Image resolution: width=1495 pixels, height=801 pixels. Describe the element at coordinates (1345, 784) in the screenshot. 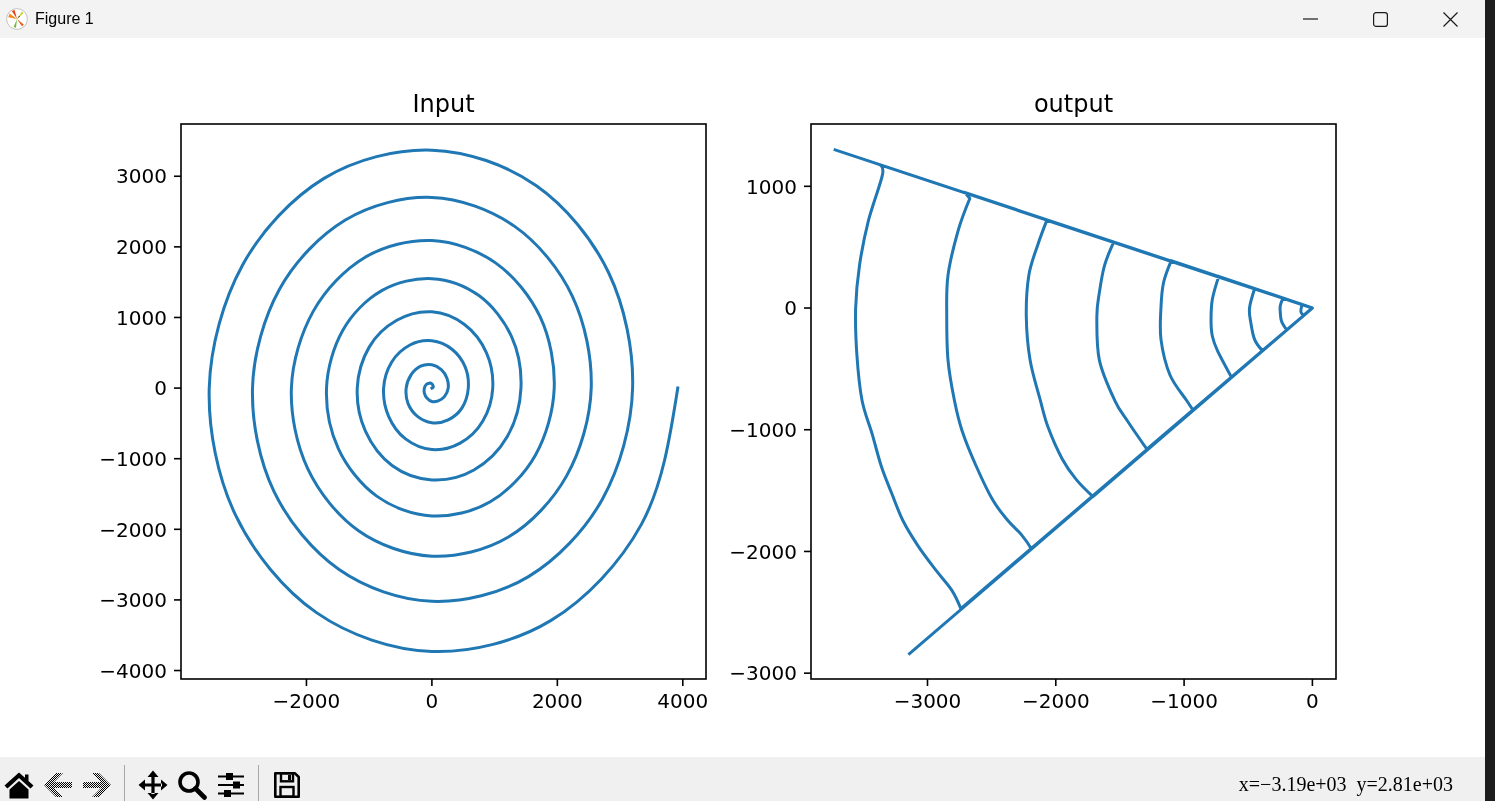

I see `cursor-coordinates: x=−3.19e+03 y=2.81e+03` at that location.